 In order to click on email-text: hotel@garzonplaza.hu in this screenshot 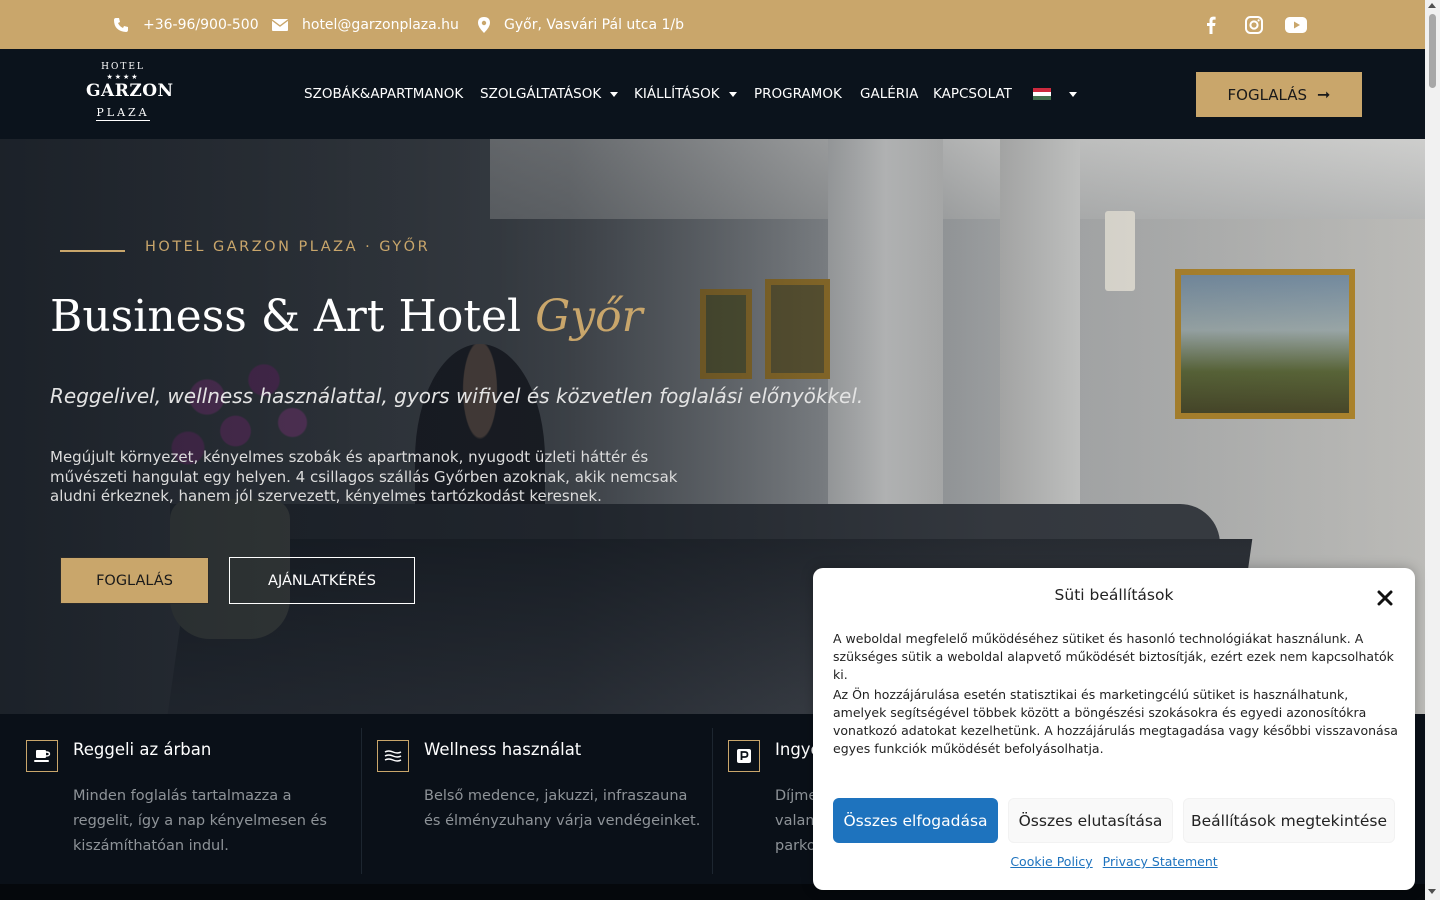, I will do `click(380, 24)`.